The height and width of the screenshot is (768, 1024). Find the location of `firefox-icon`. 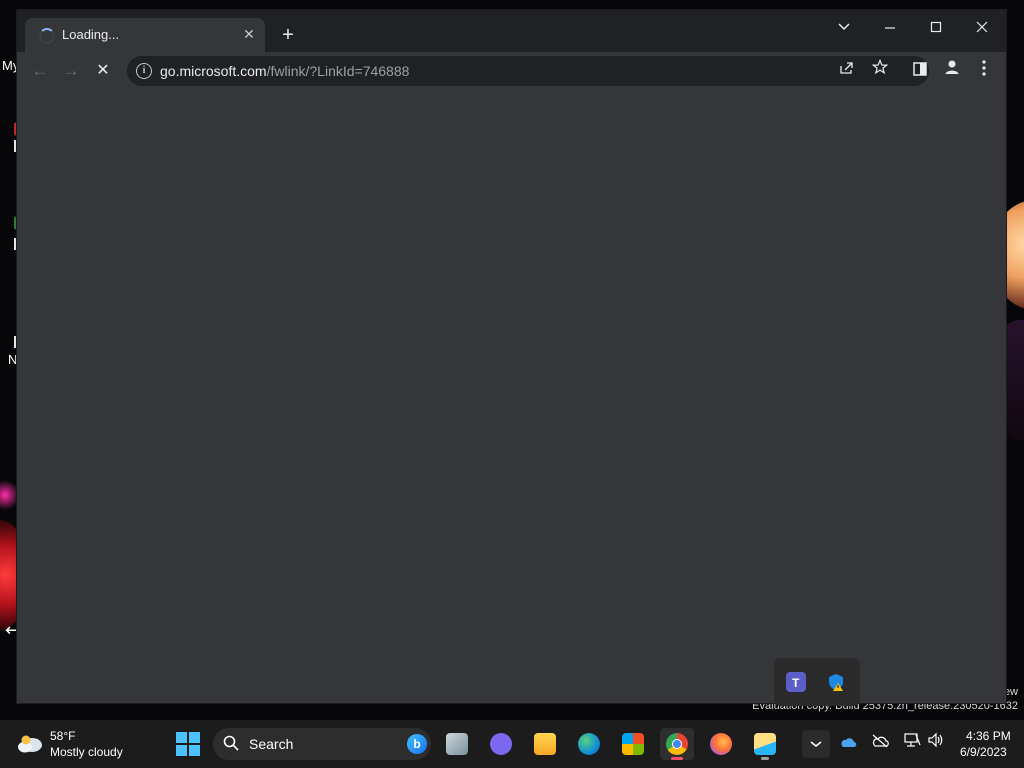

firefox-icon is located at coordinates (721, 744).